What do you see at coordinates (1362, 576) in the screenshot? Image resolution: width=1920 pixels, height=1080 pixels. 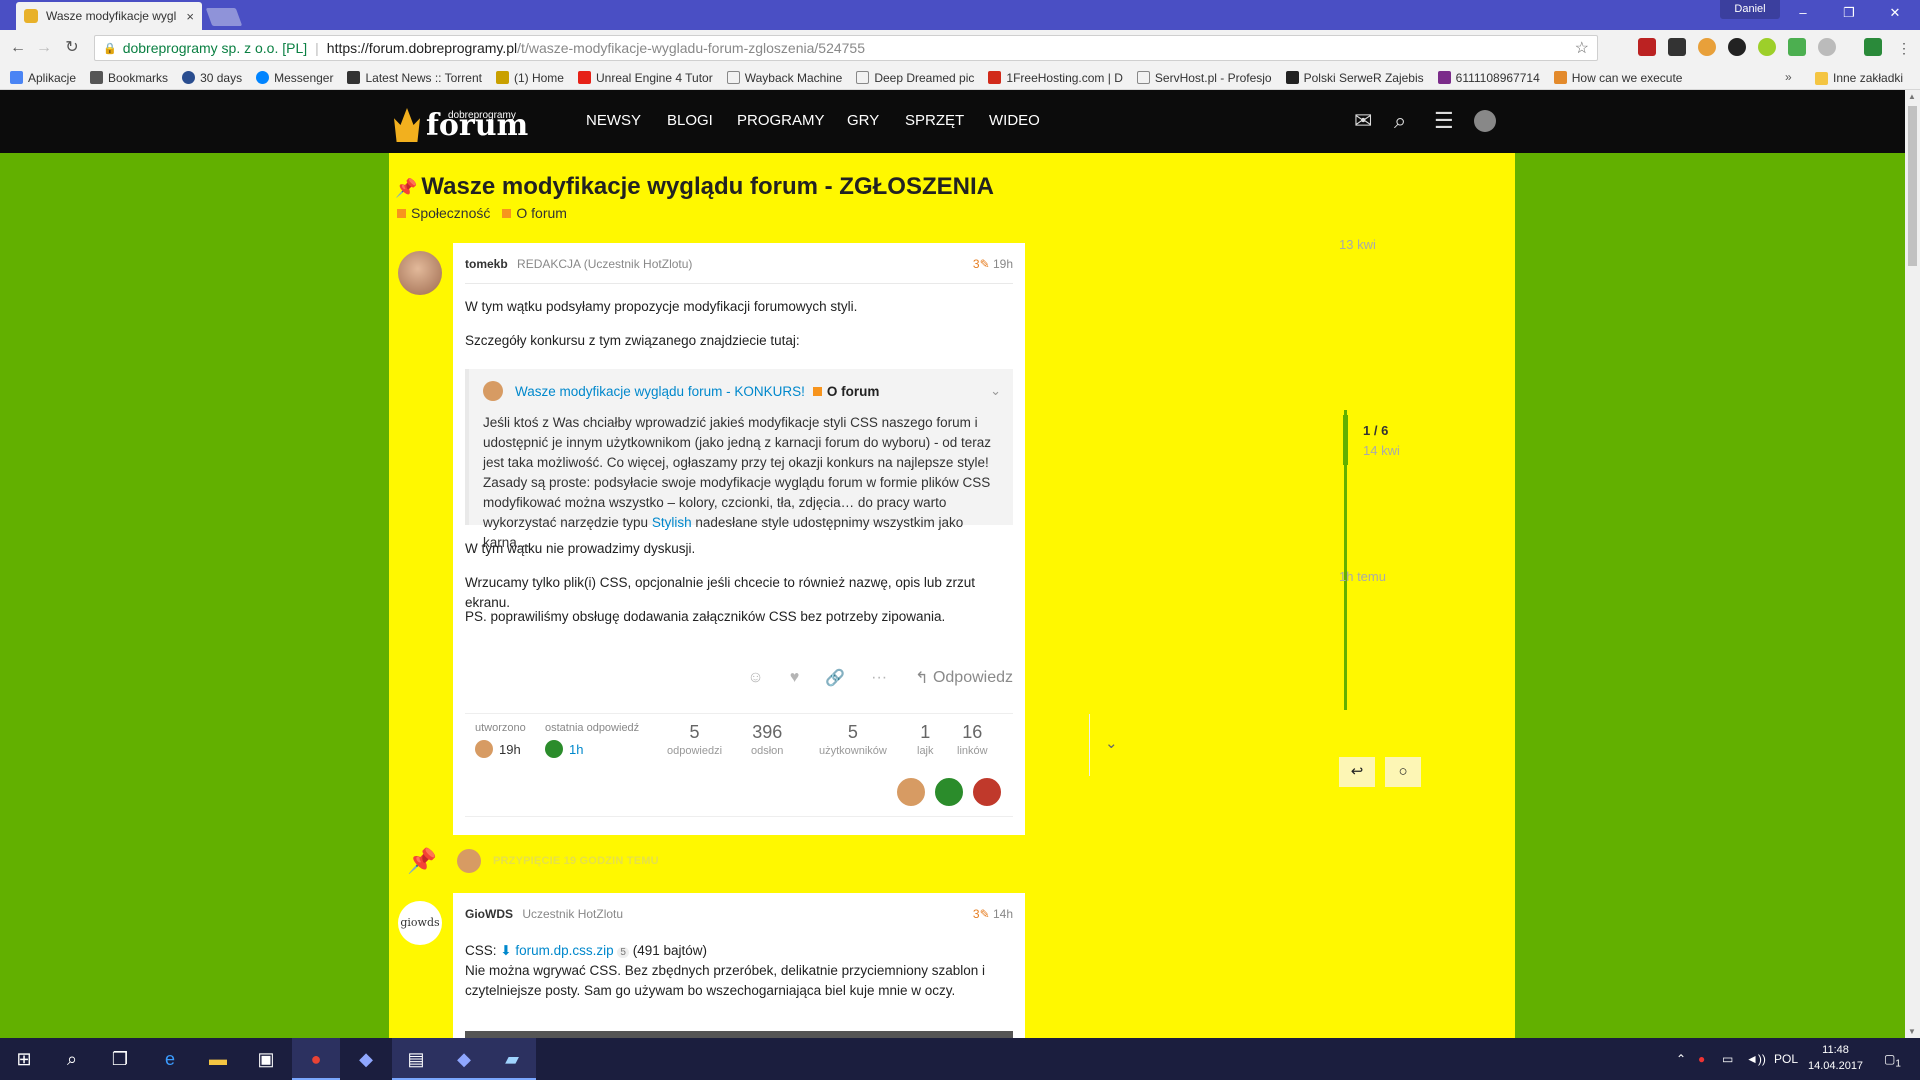 I see `timeline-end-date: 1h temu` at bounding box center [1362, 576].